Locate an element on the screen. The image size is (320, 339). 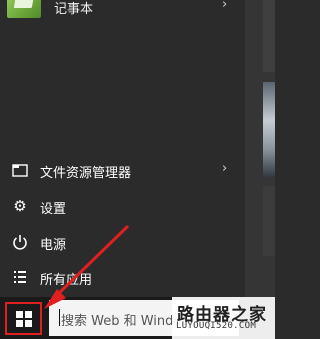
notepad-icon is located at coordinates (24, 9).